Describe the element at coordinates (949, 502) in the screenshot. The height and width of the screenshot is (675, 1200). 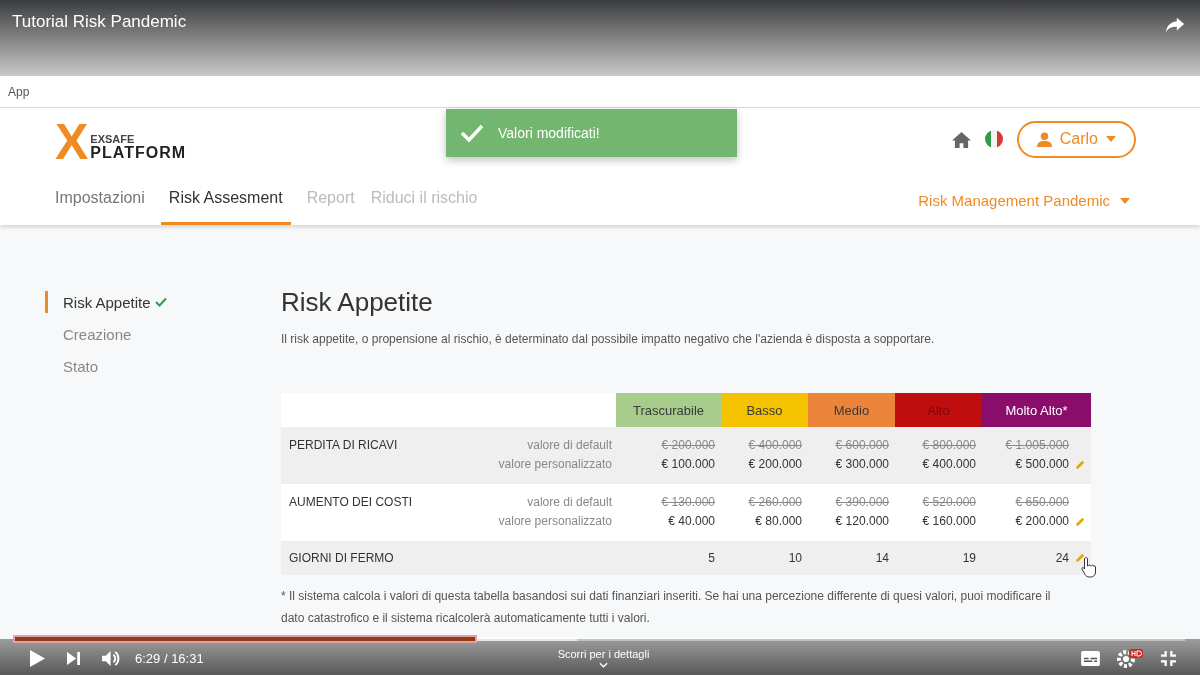
I see `default-value: € 520.000` at that location.